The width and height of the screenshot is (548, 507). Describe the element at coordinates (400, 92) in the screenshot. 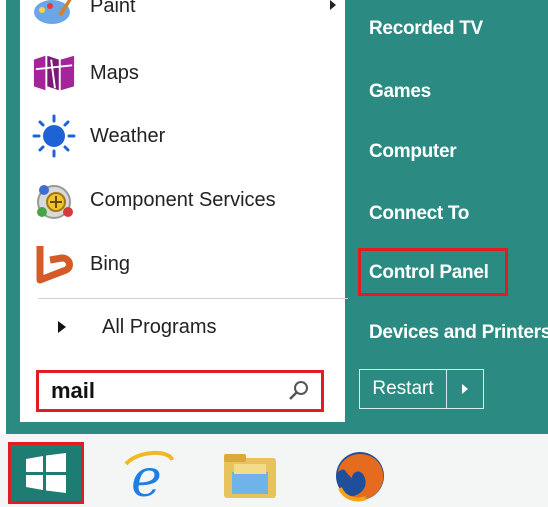

I see `menu-item-games: Games` at that location.